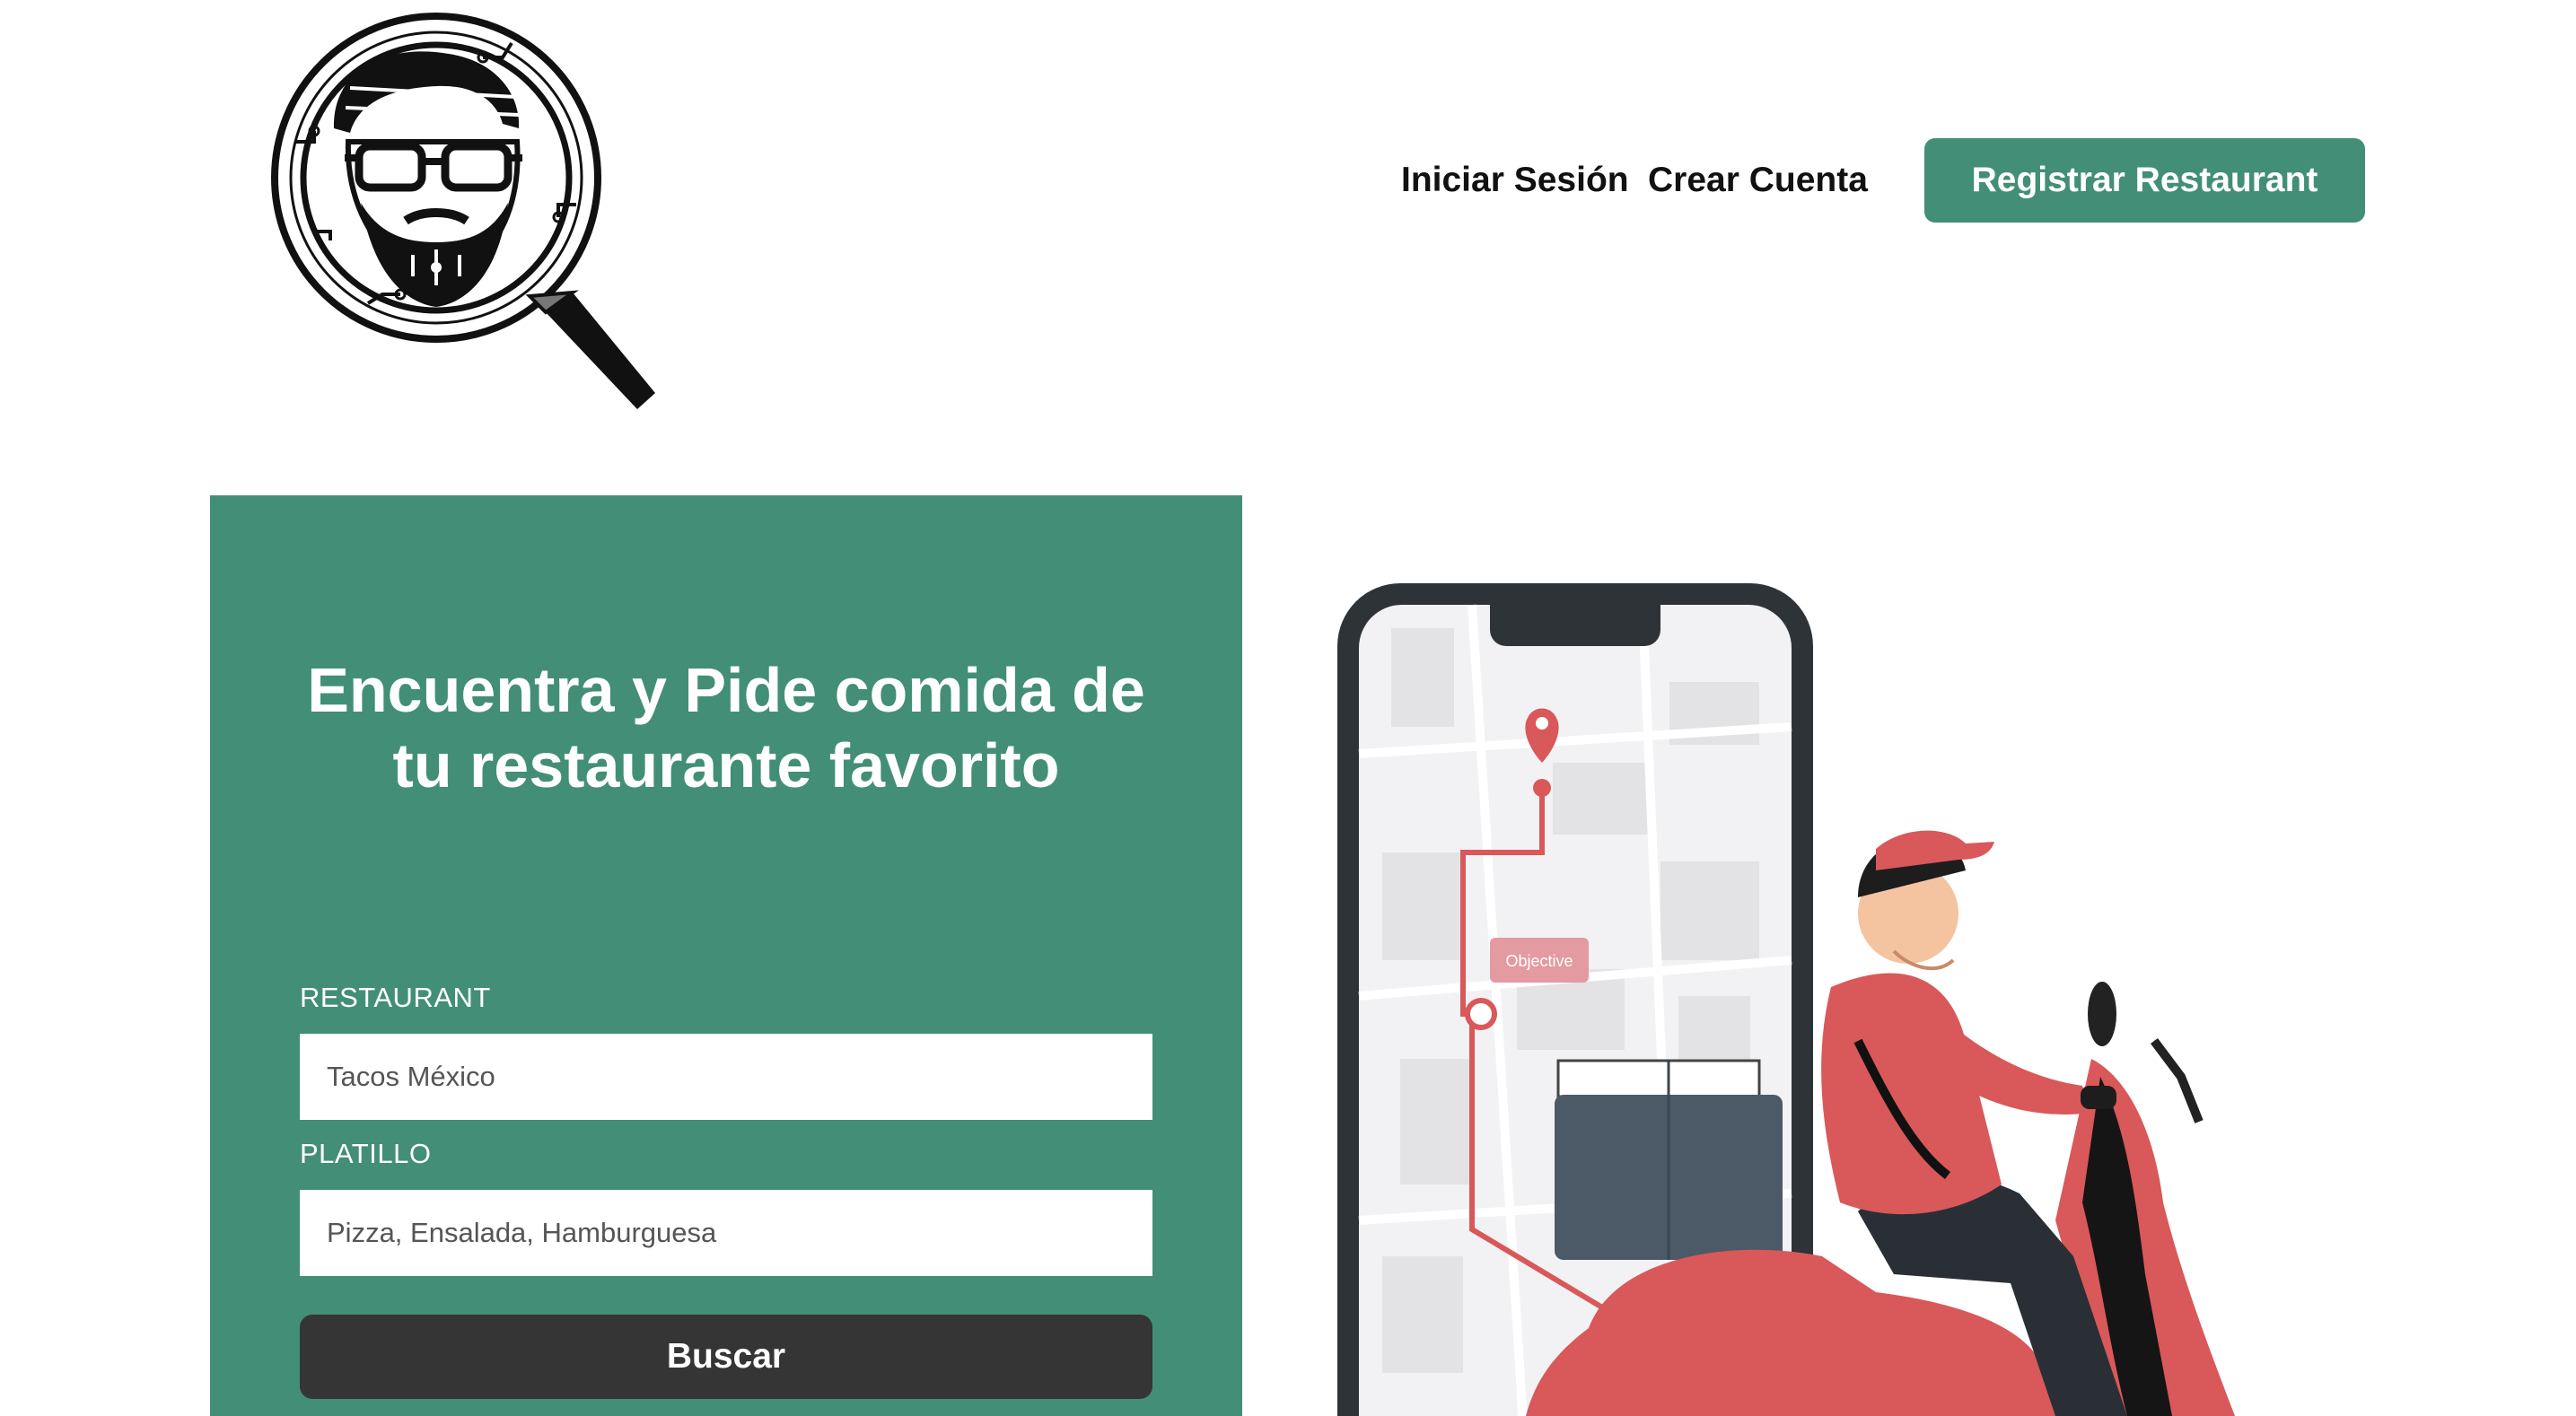  Describe the element at coordinates (1539, 961) in the screenshot. I see `map-tag-label: Objective` at that location.